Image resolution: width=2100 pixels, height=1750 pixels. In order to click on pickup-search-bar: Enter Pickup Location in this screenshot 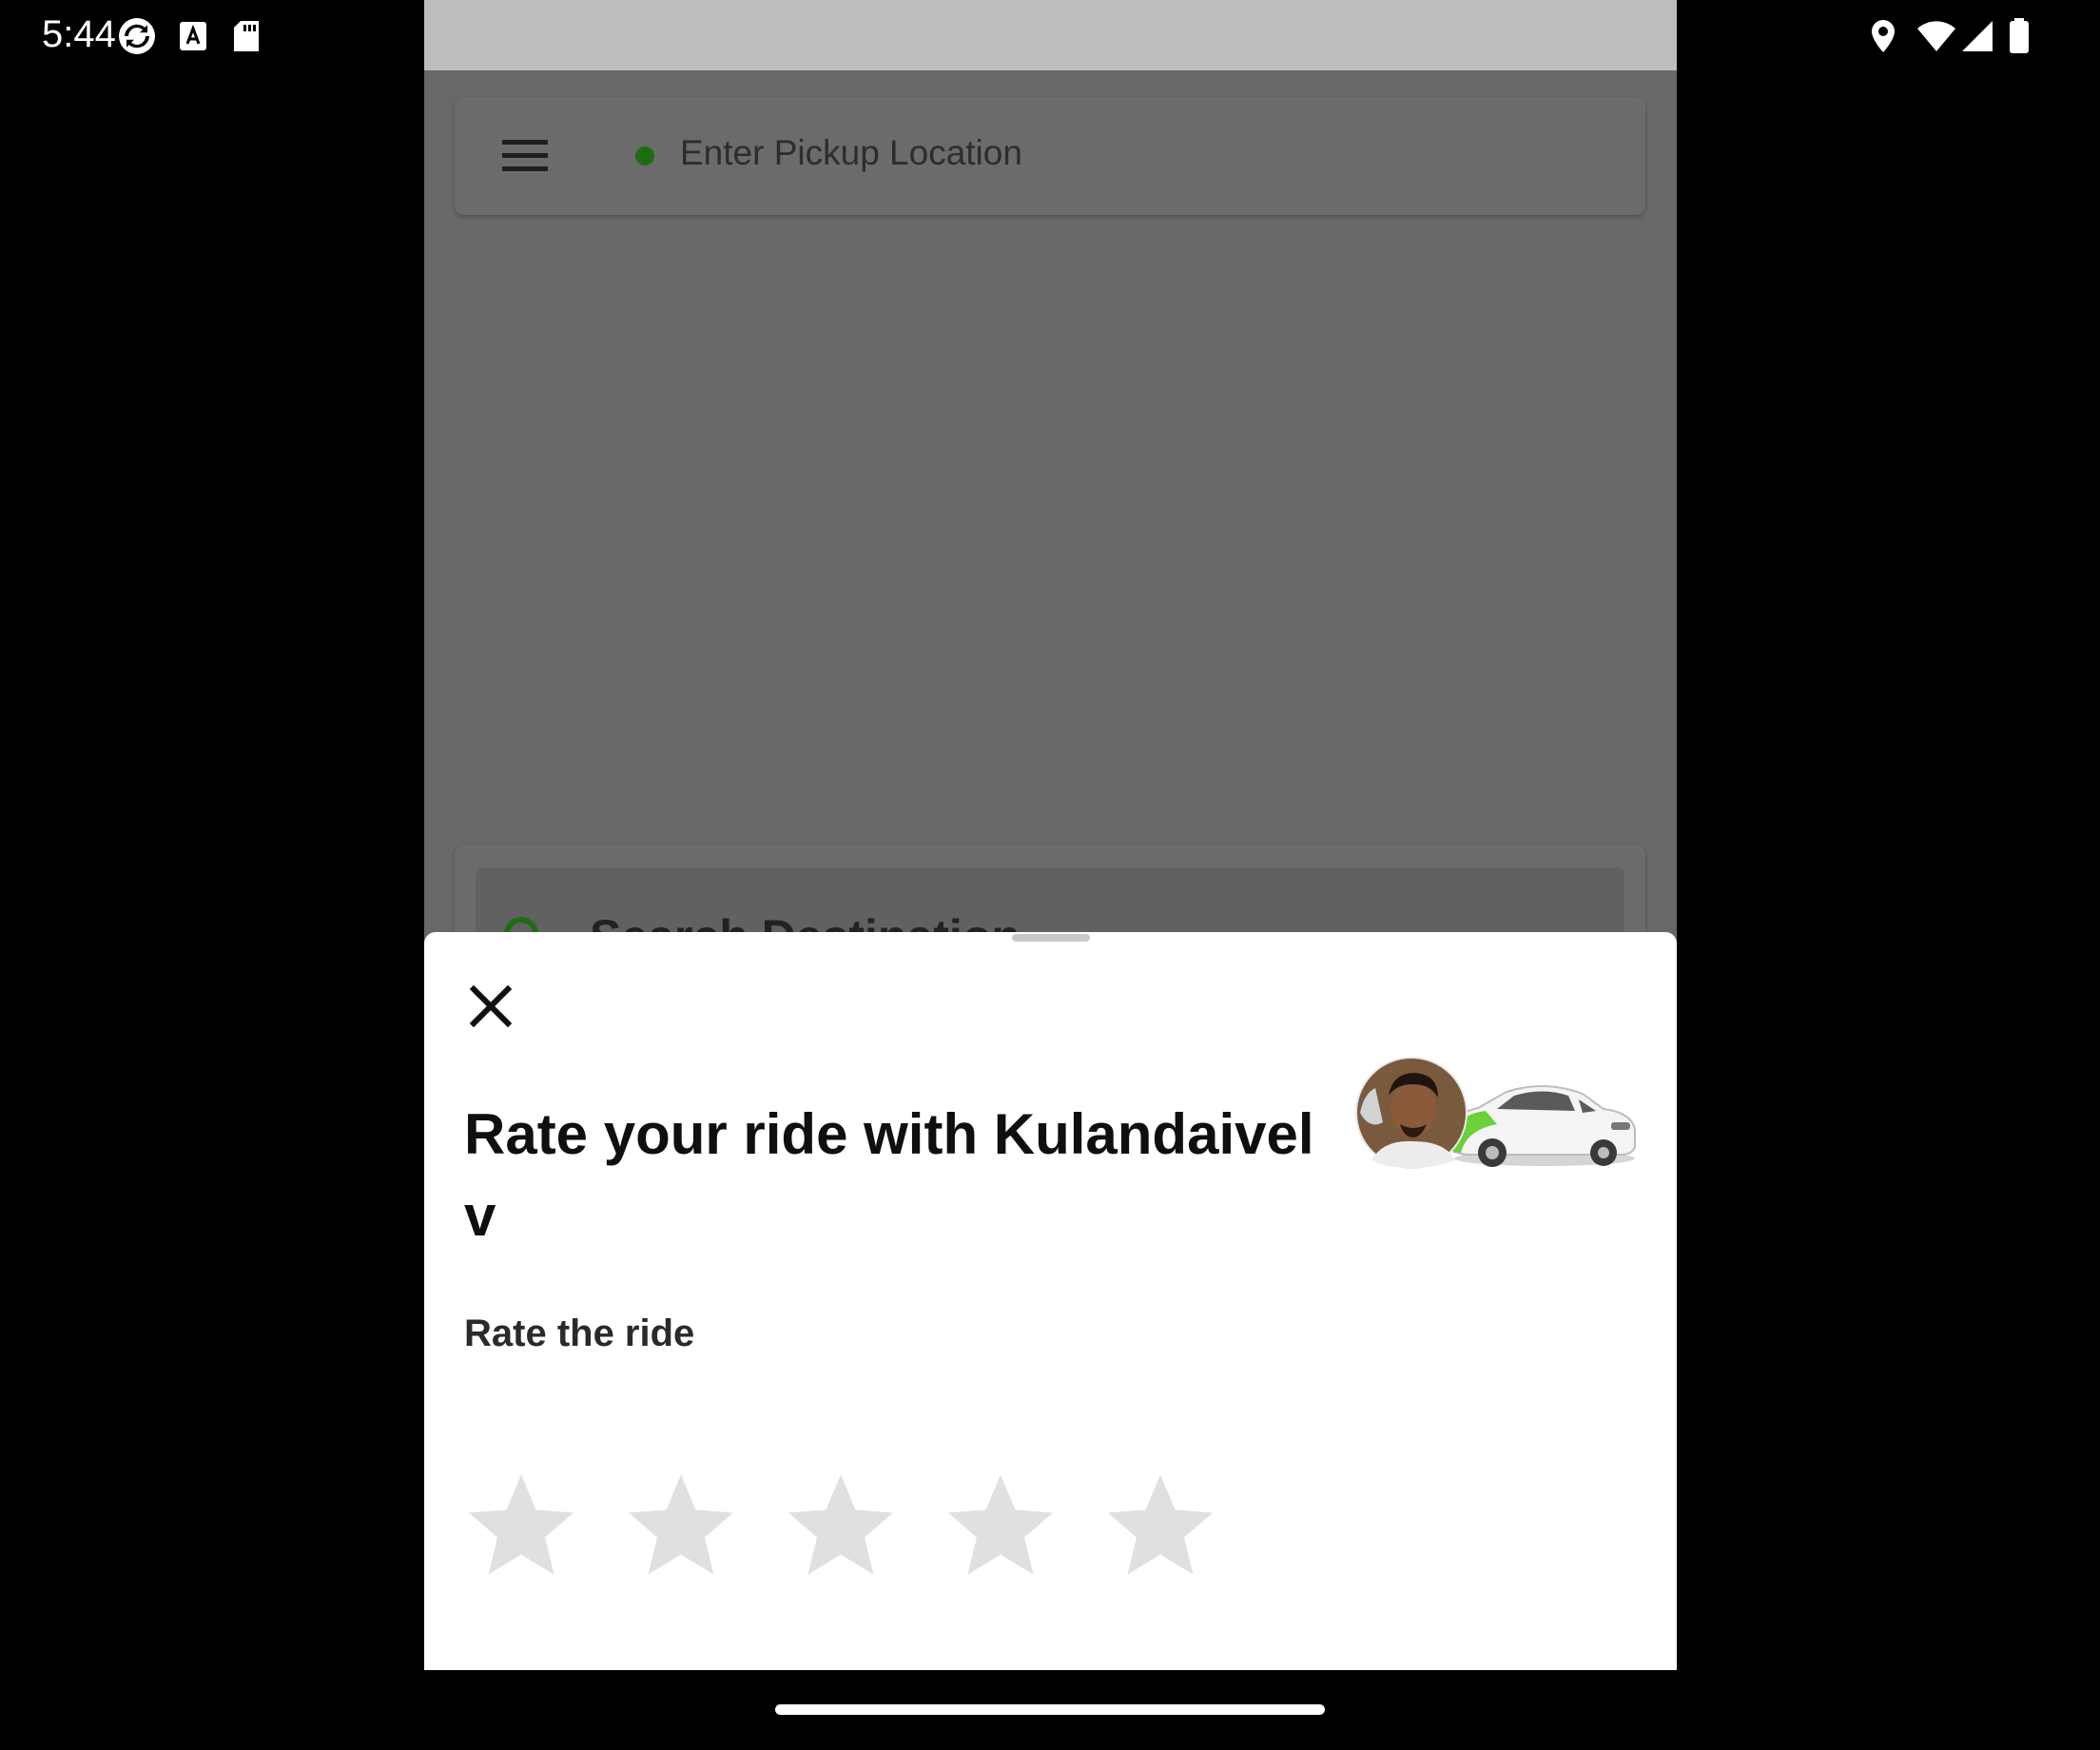, I will do `click(1050, 156)`.